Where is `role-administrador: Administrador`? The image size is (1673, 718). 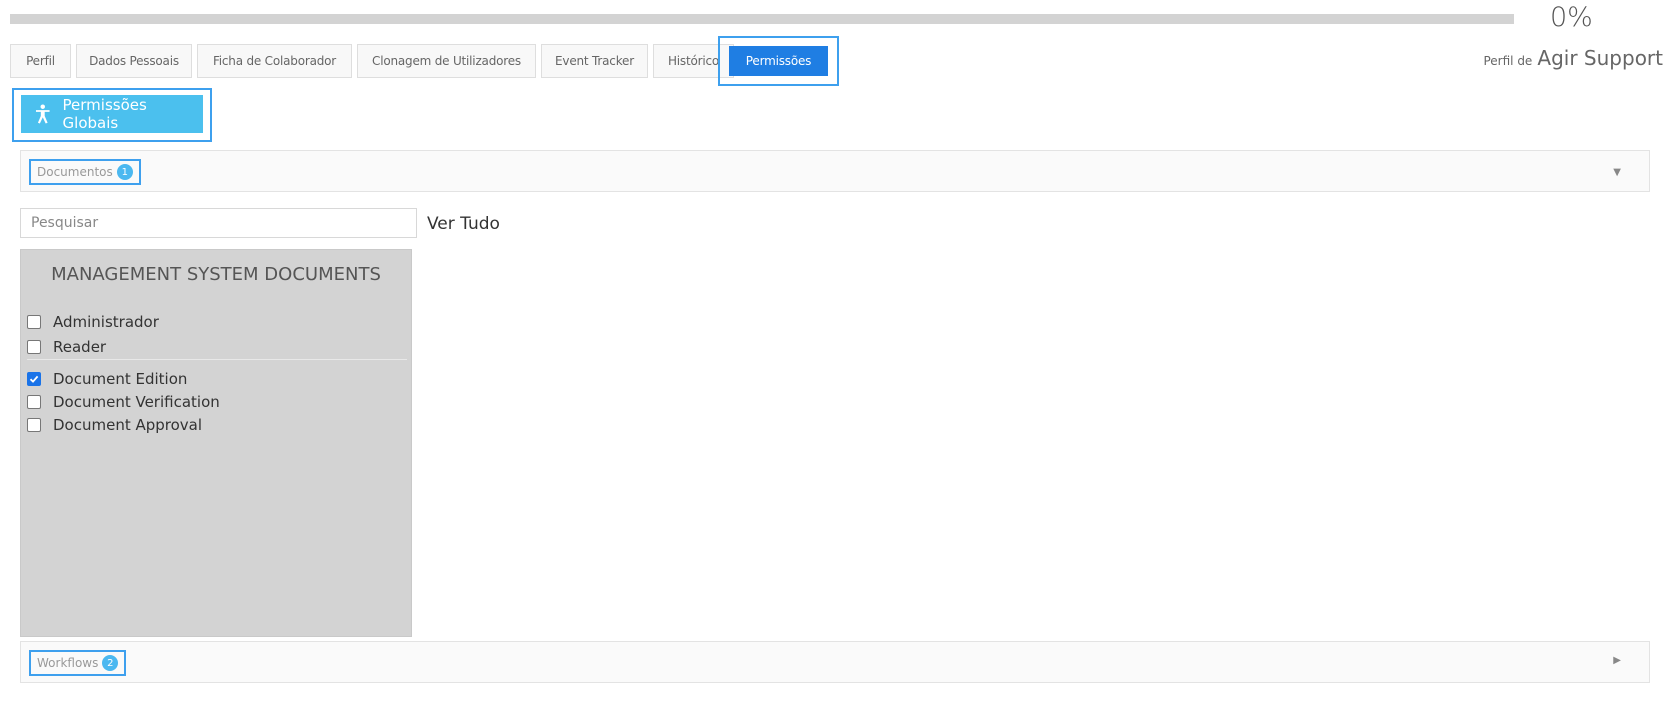 role-administrador: Administrador is located at coordinates (93, 322).